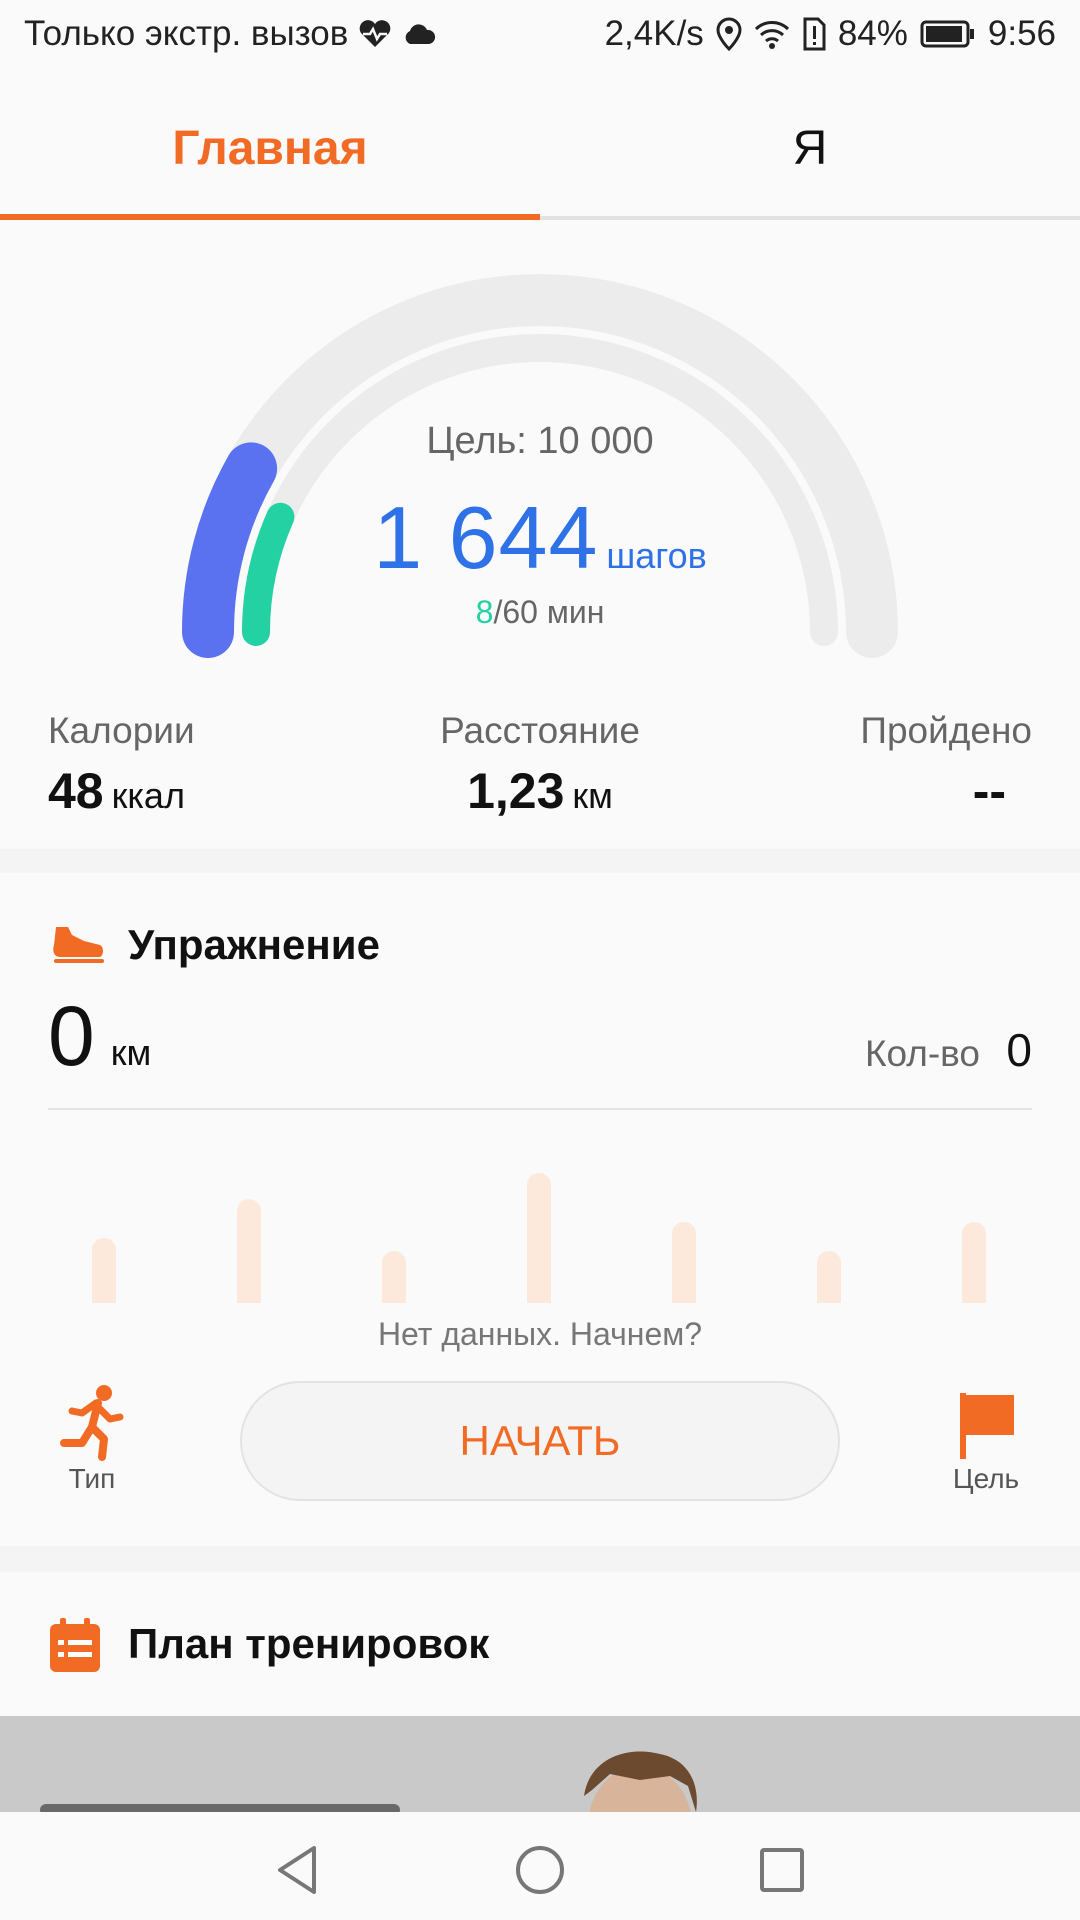  What do you see at coordinates (516, 791) in the screenshot?
I see `distance-number: 1,23` at bounding box center [516, 791].